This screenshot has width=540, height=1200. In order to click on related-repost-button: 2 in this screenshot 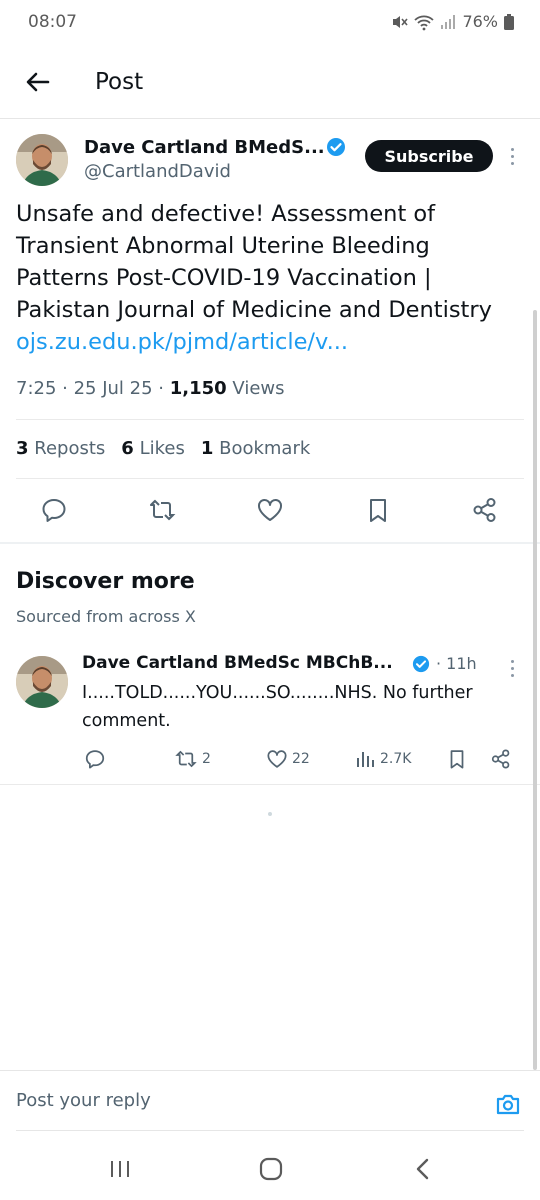, I will do `click(192, 759)`.